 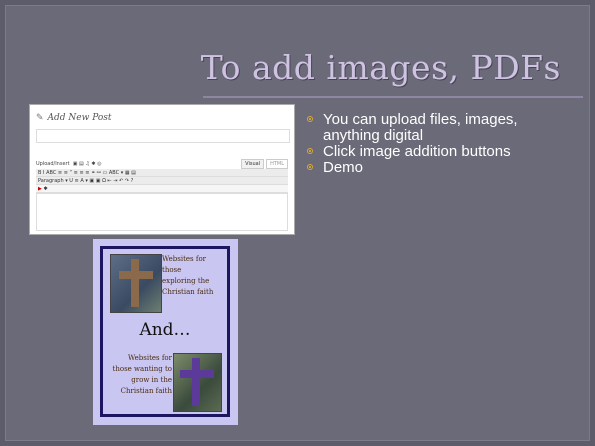 What do you see at coordinates (393, 97) in the screenshot?
I see `title-divider` at bounding box center [393, 97].